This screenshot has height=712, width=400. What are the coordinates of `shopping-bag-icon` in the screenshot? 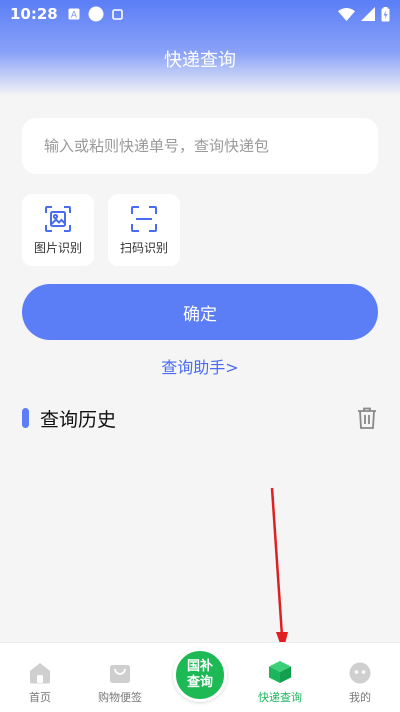 It's located at (120, 674).